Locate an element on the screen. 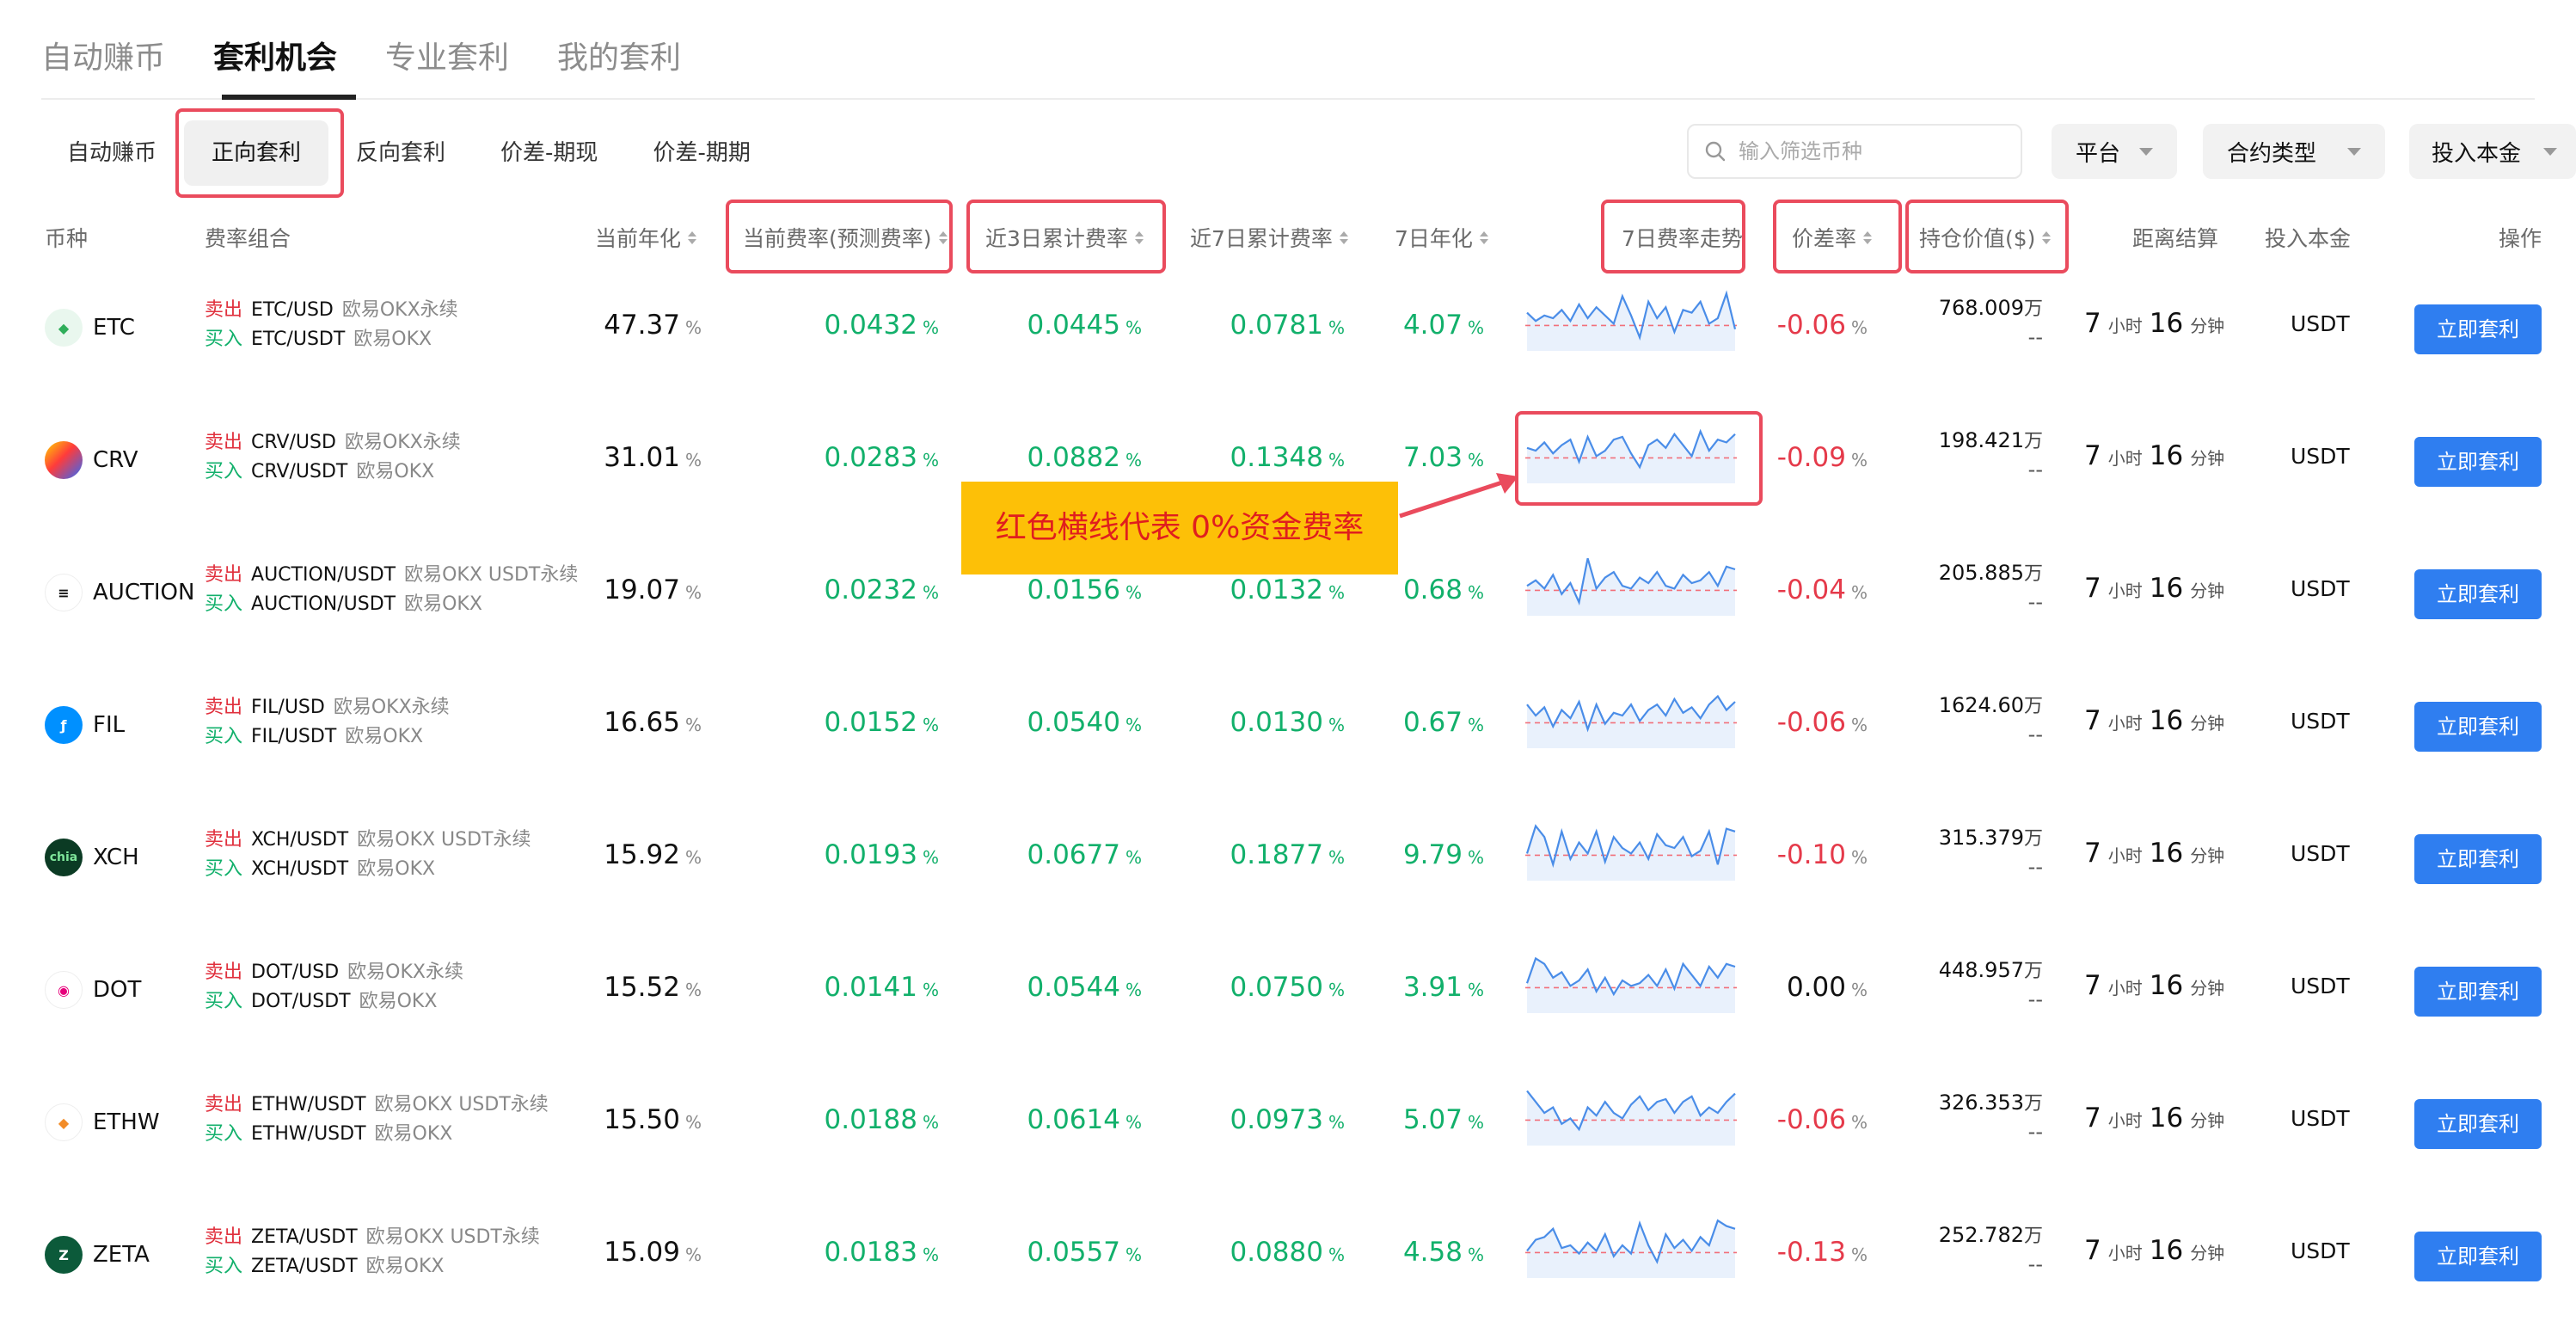 The height and width of the screenshot is (1321, 2576). col-current-rate: 当前费率(预测费率) is located at coordinates (845, 237).